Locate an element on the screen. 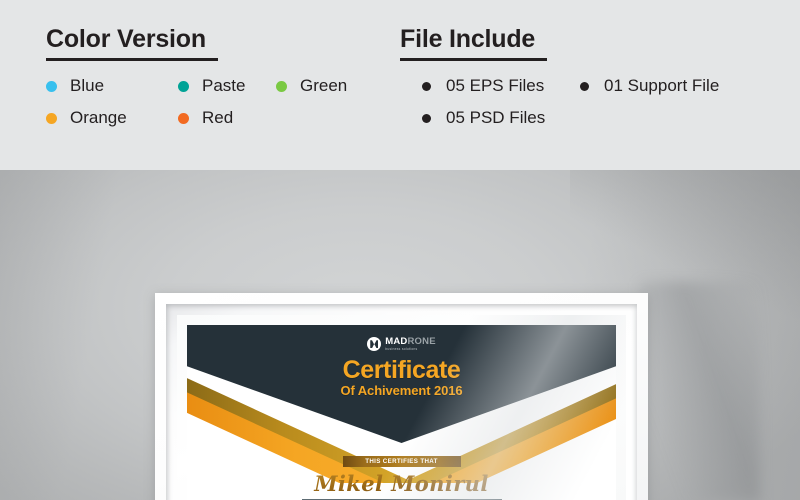  legend-label-blue: Blue is located at coordinates (87, 85).